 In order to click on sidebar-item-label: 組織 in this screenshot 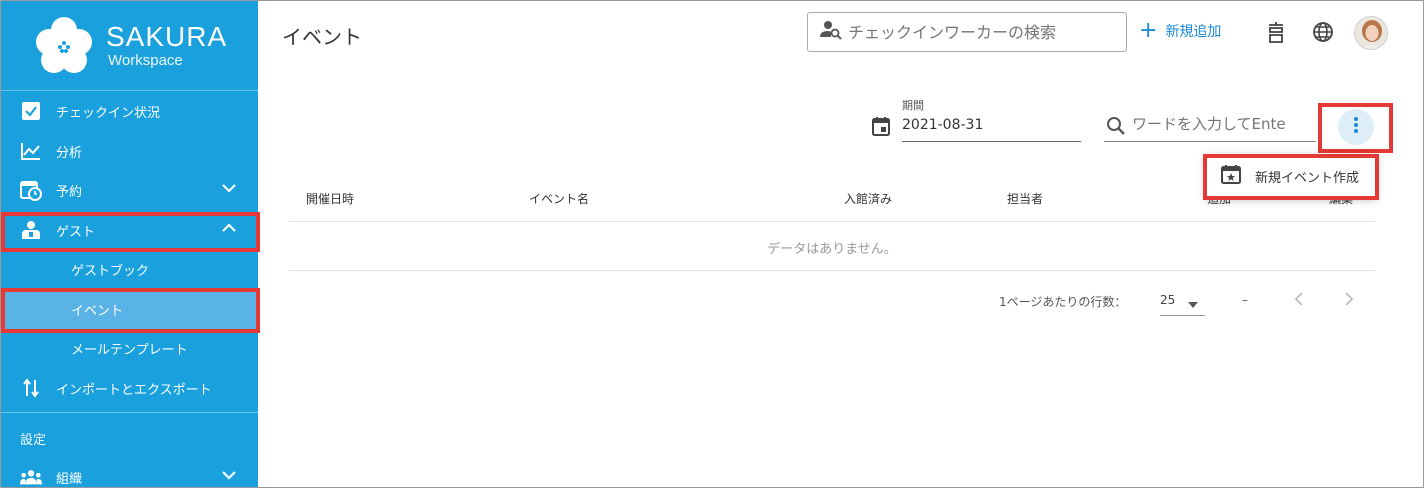, I will do `click(69, 479)`.